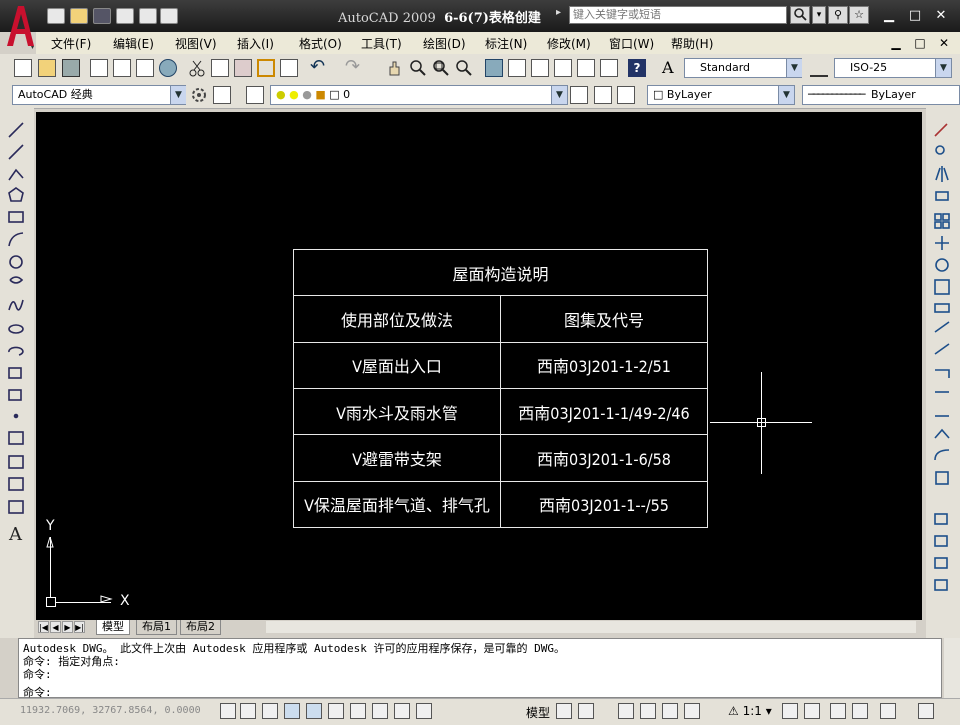 The height and width of the screenshot is (725, 960). Describe the element at coordinates (200, 627) in the screenshot. I see `tab-layout2: 布局2` at that location.